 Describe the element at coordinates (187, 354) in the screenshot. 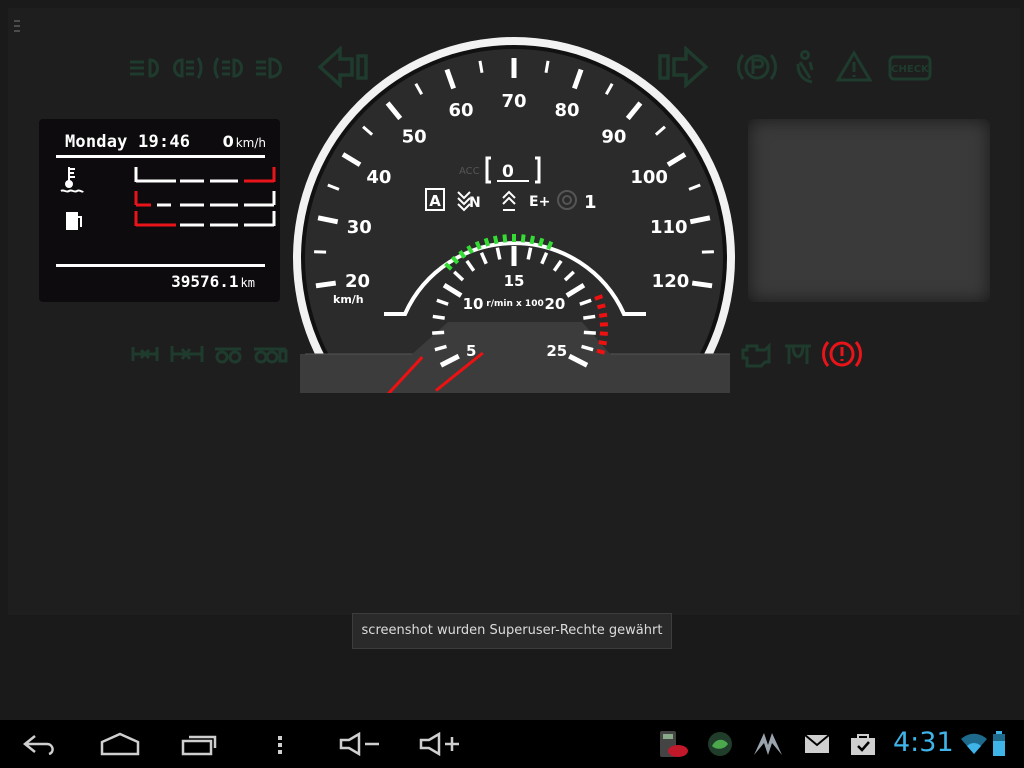

I see `differential-lock-icon` at that location.